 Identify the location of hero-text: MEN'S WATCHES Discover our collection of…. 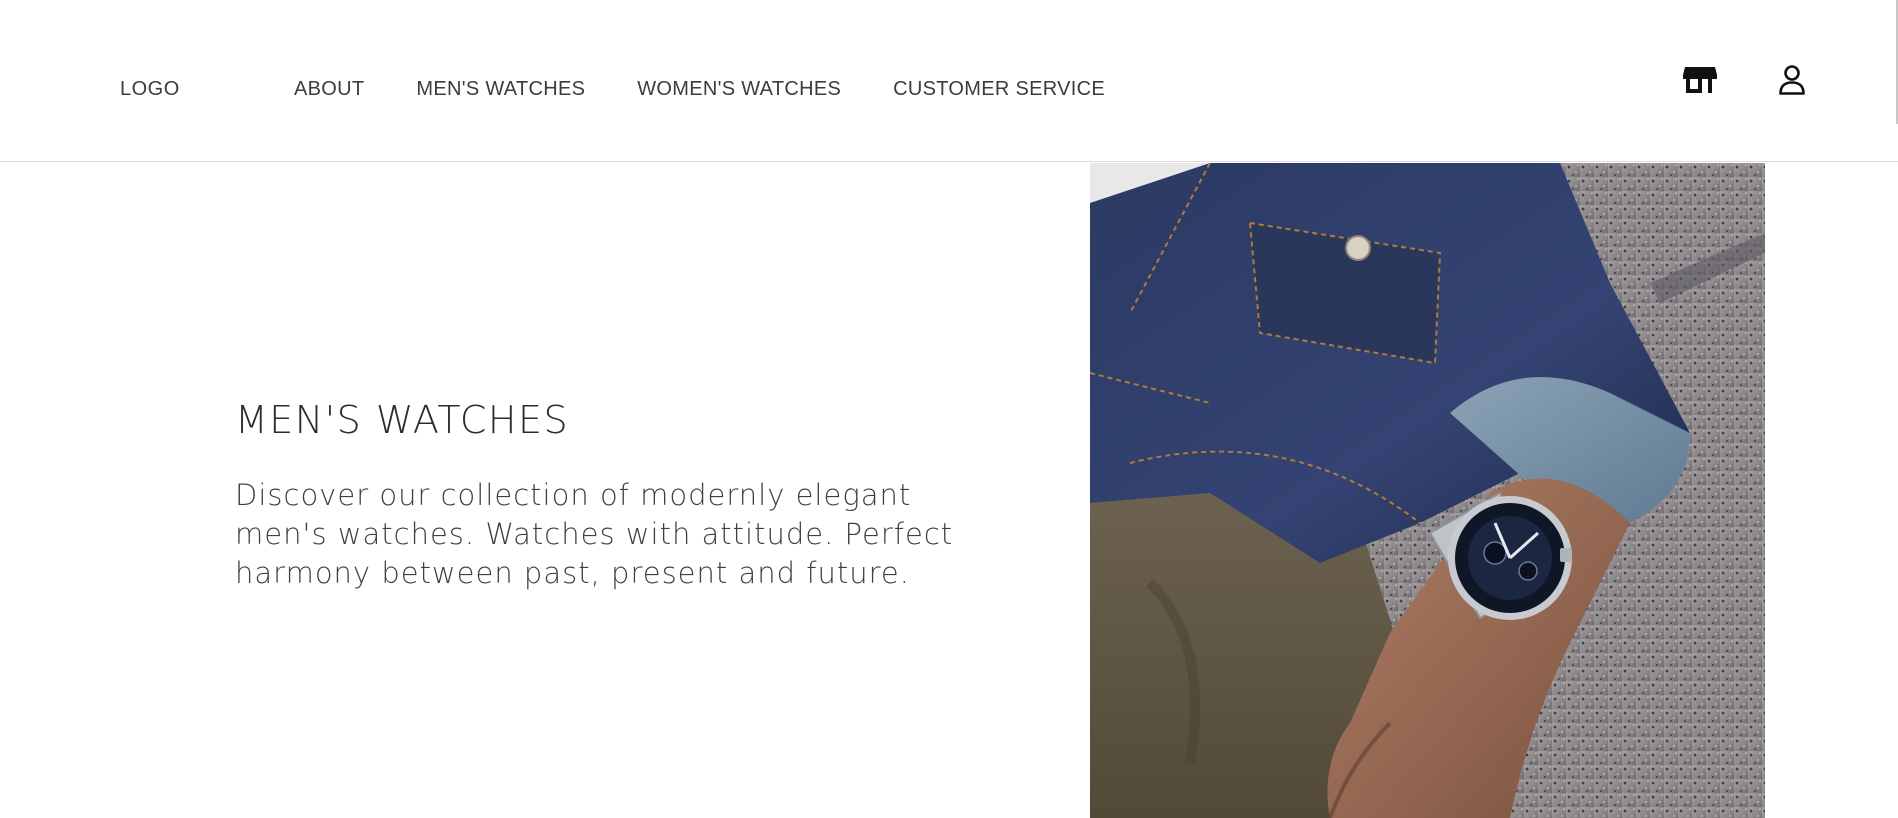
(615, 495).